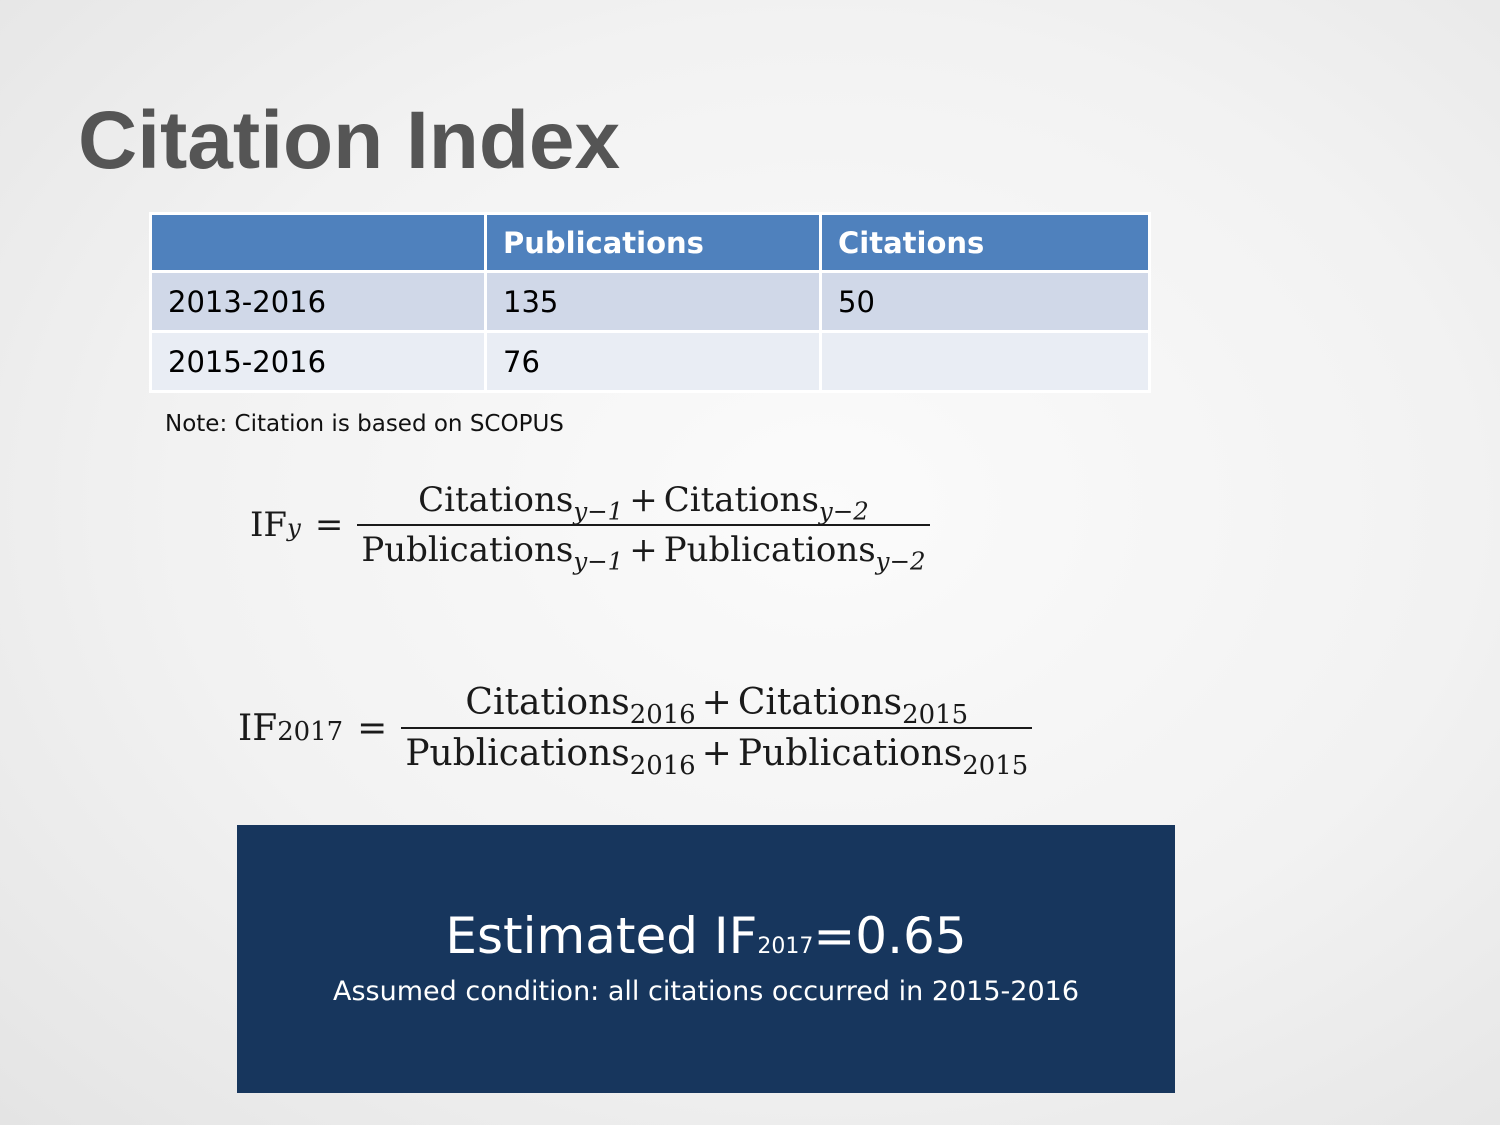 Image resolution: width=1500 pixels, height=1125 pixels. I want to click on result-label: Estimated IF, so click(601, 936).